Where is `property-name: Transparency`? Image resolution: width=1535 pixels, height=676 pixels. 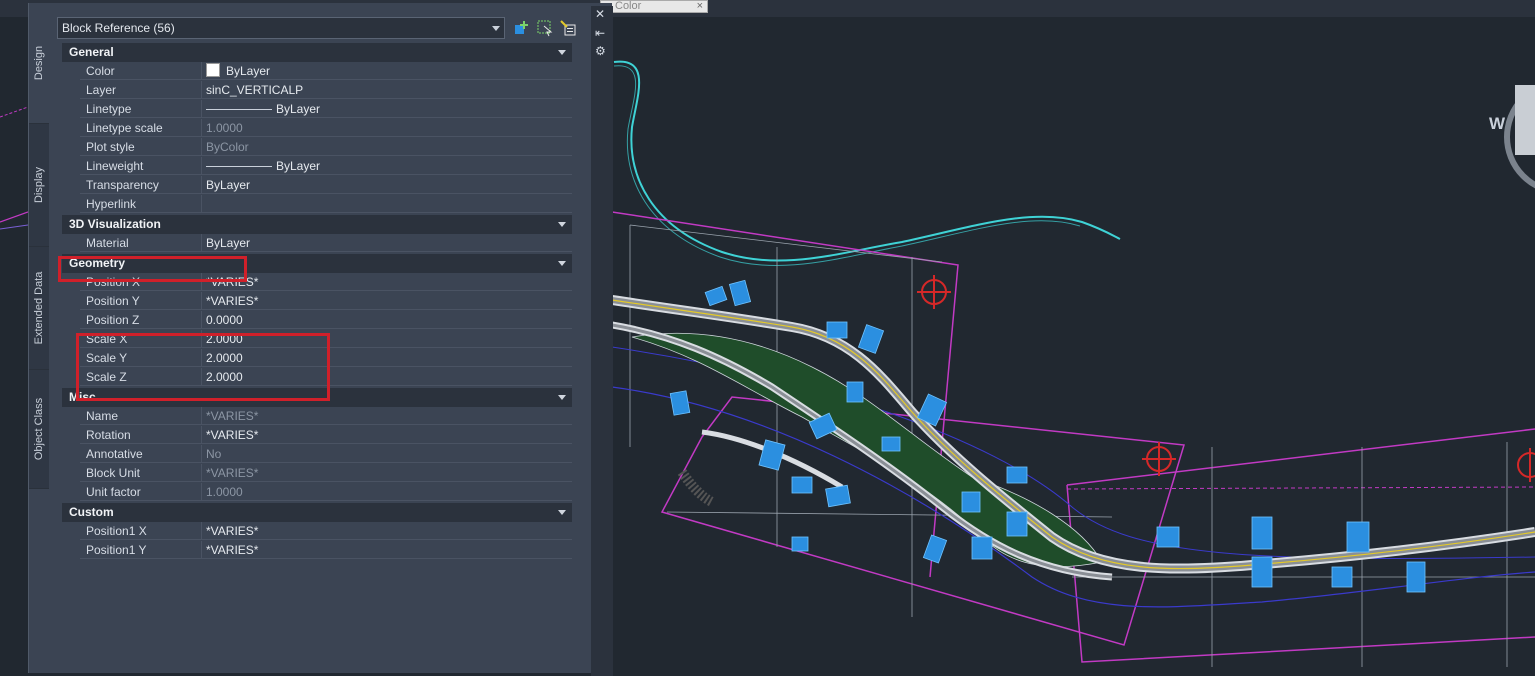 property-name: Transparency is located at coordinates (140, 185).